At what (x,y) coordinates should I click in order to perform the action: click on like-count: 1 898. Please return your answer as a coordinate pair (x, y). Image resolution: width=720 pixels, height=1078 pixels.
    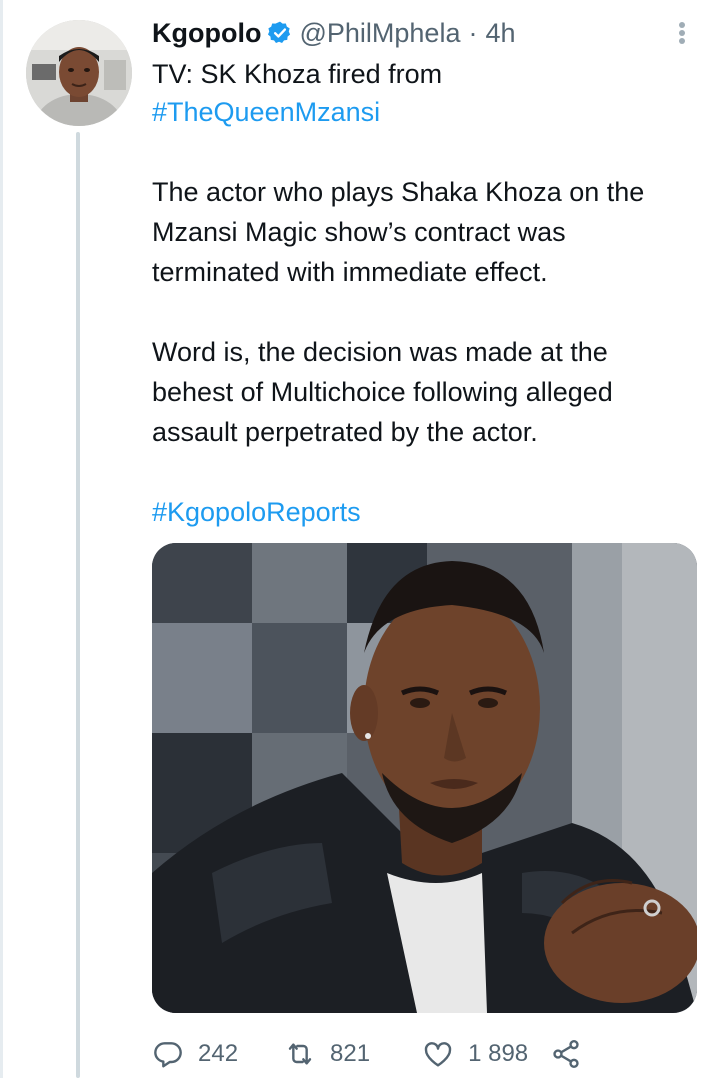
    Looking at the image, I should click on (498, 1053).